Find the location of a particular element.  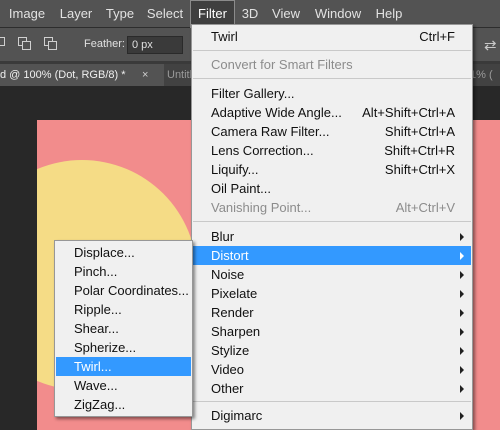

menu-item-camera-raw-filter: Camera Raw Filter... Shift+Ctrl+A is located at coordinates (332, 131).